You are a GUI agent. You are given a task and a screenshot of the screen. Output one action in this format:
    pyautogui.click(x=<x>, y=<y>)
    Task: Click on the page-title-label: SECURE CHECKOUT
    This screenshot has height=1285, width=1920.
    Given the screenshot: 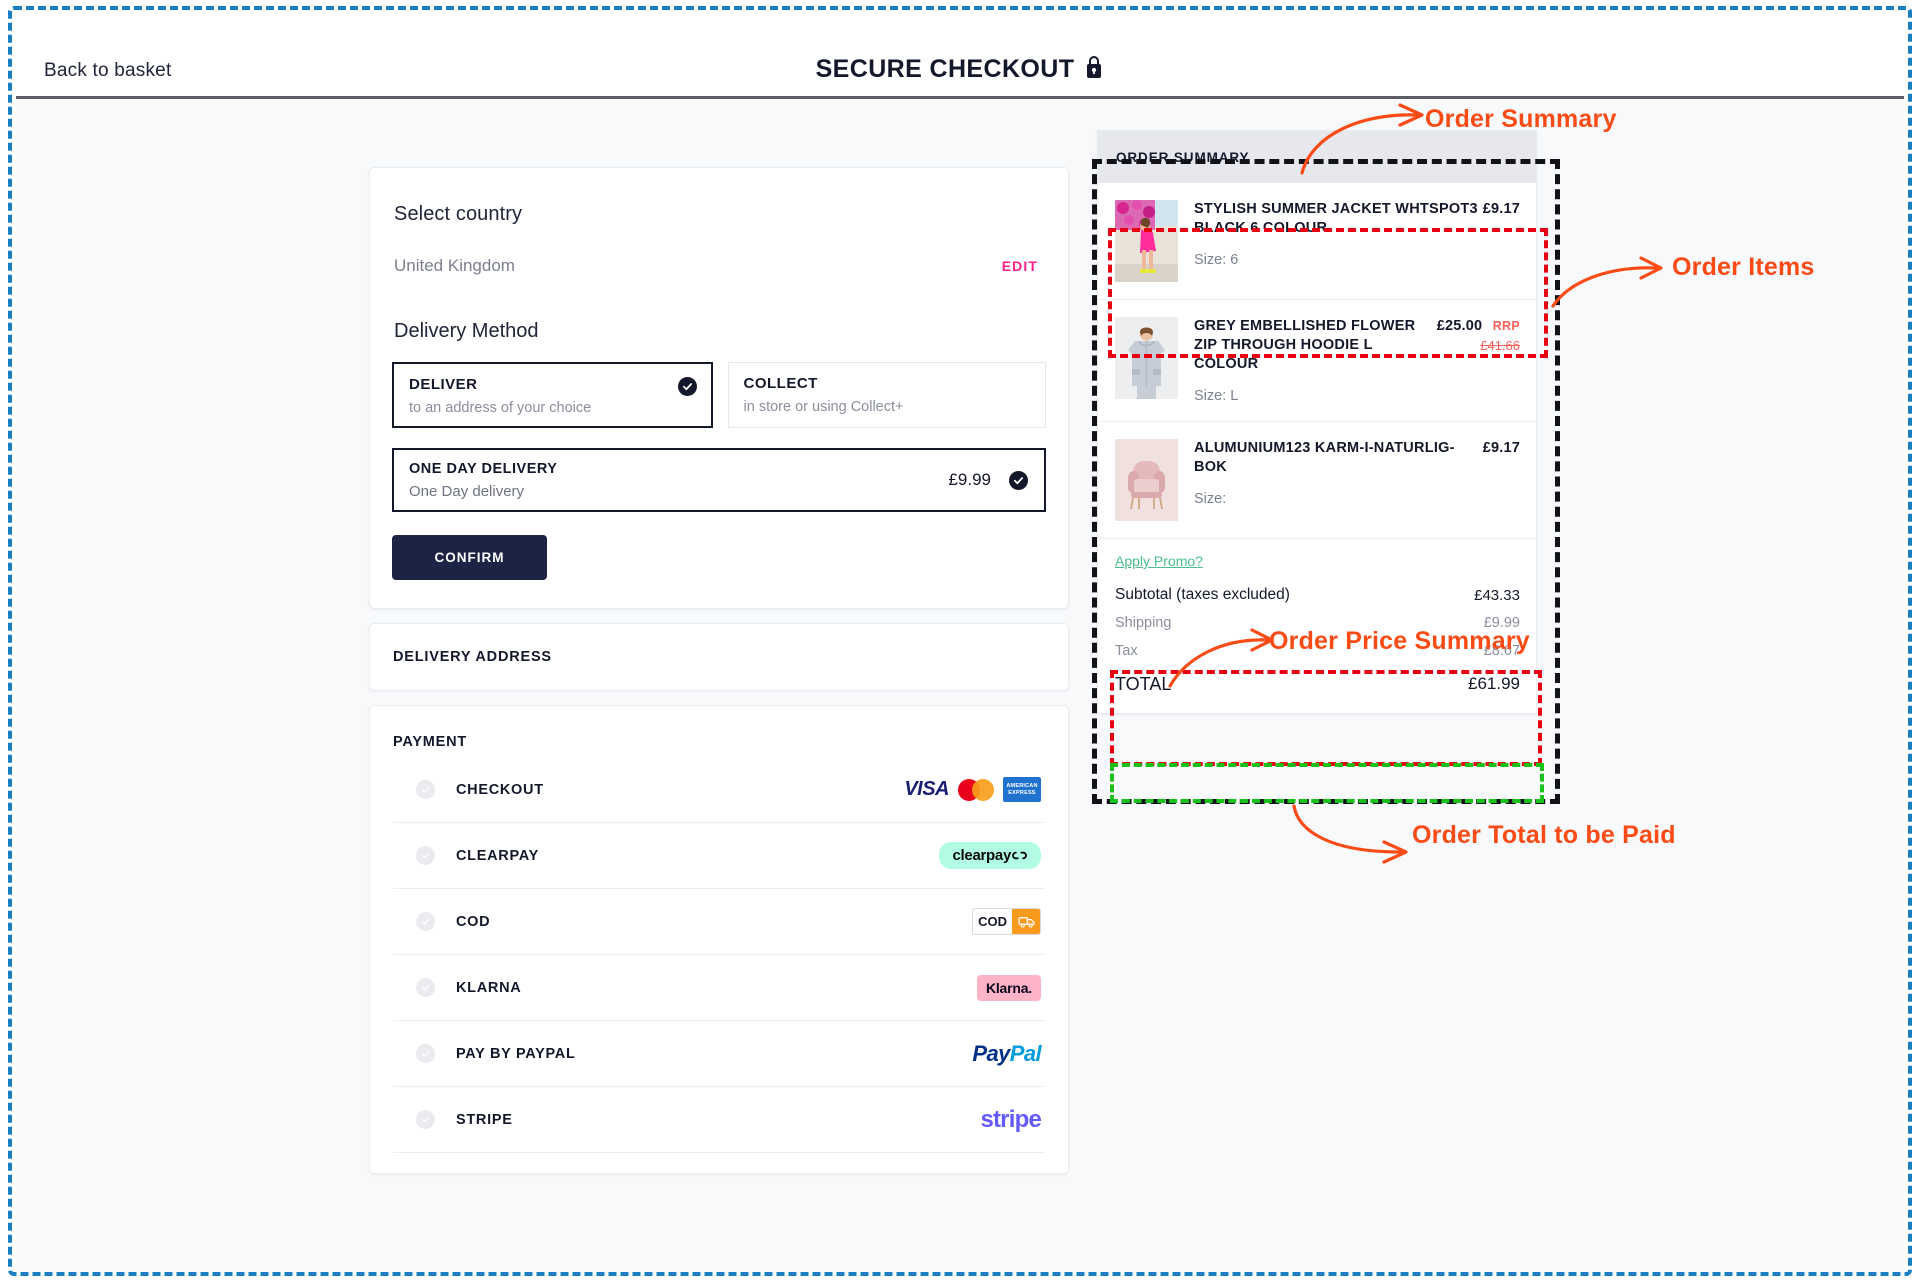 What is the action you would take?
    pyautogui.click(x=945, y=69)
    